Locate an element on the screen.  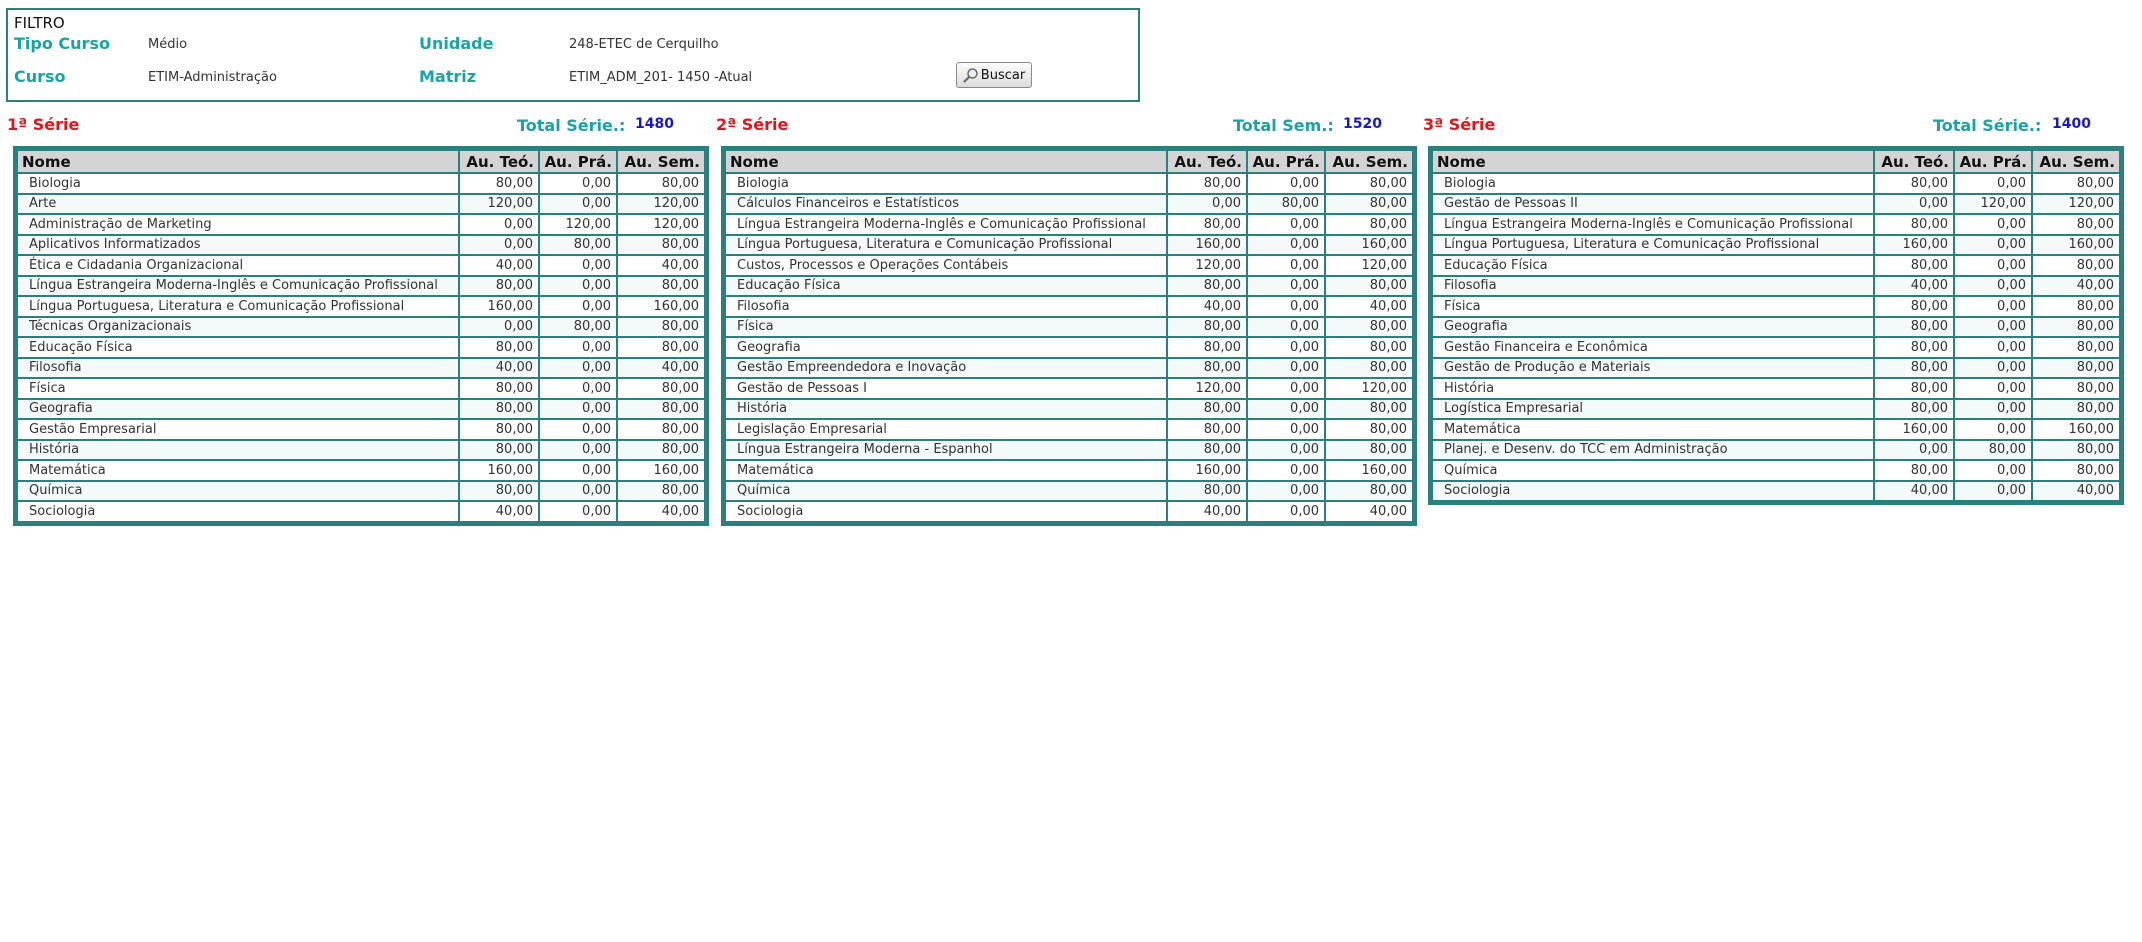
table-row: Geografia 80,00 0,00 80,00 is located at coordinates (361, 408).